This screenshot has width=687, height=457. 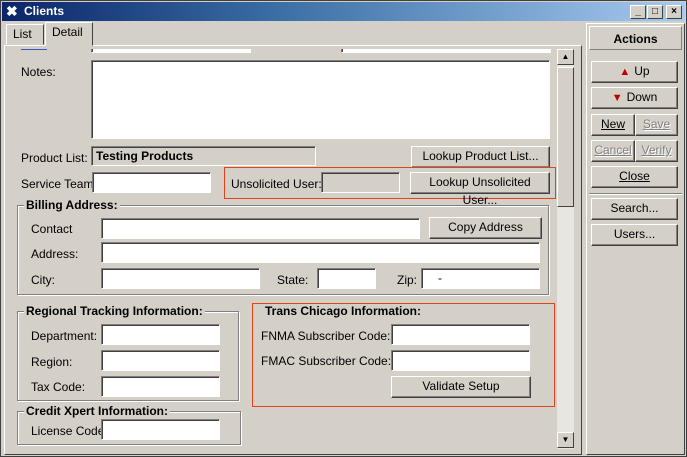 I want to click on address-input, so click(x=320, y=252).